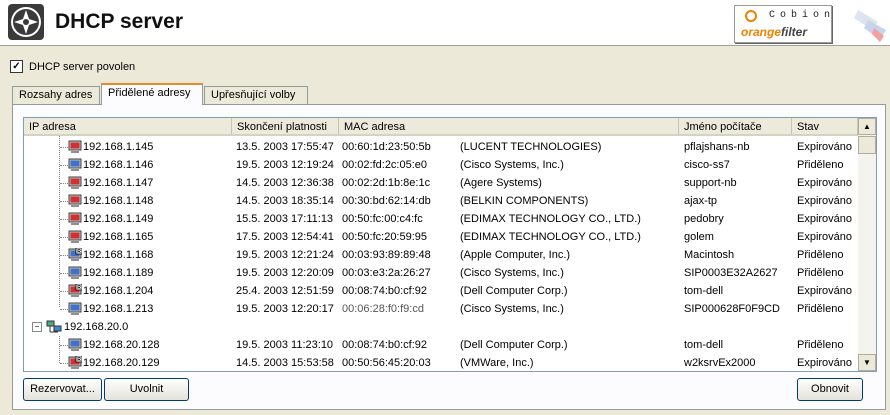  I want to click on scroll-thumb, so click(867, 145).